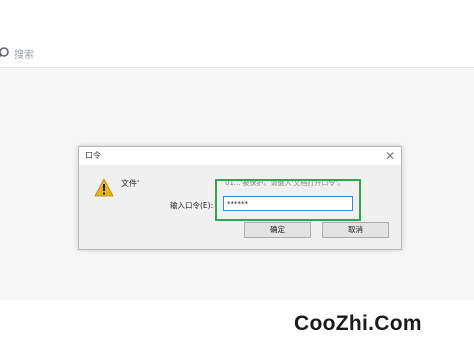 The height and width of the screenshot is (352, 474). Describe the element at coordinates (288, 203) in the screenshot. I see `password-input: ******` at that location.